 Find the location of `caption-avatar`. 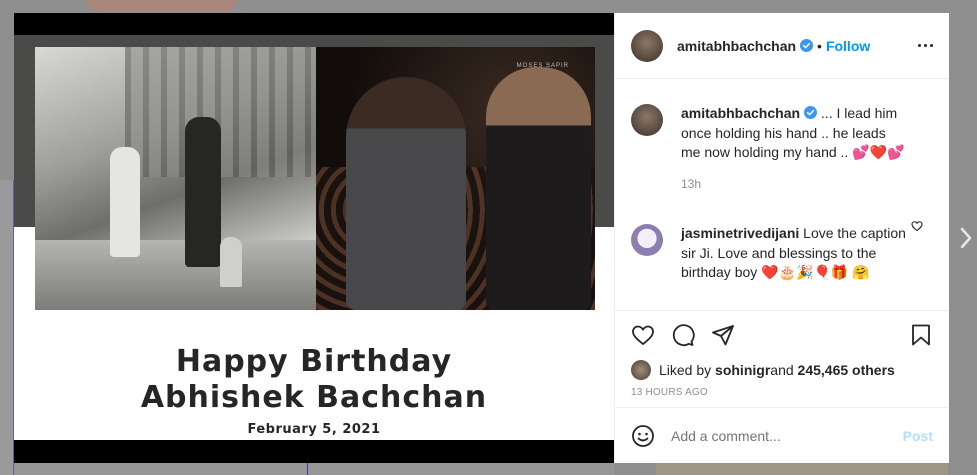

caption-avatar is located at coordinates (647, 120).